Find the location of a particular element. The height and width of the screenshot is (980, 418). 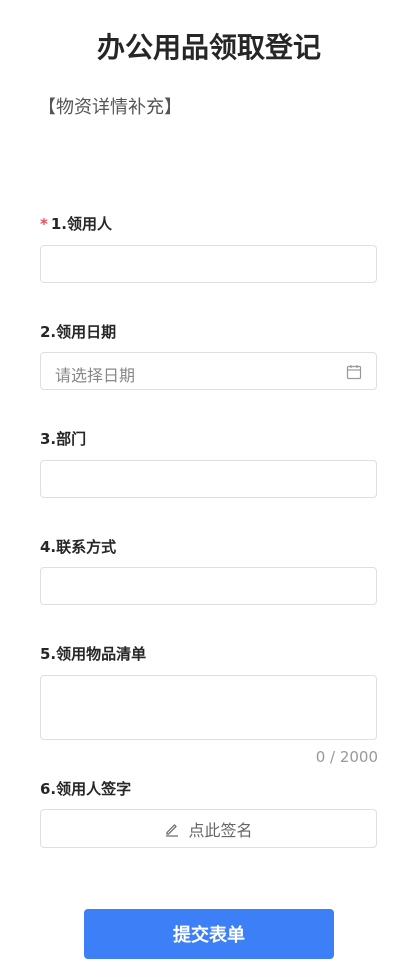

form-title: 办公用品领取登记 is located at coordinates (208, 47).